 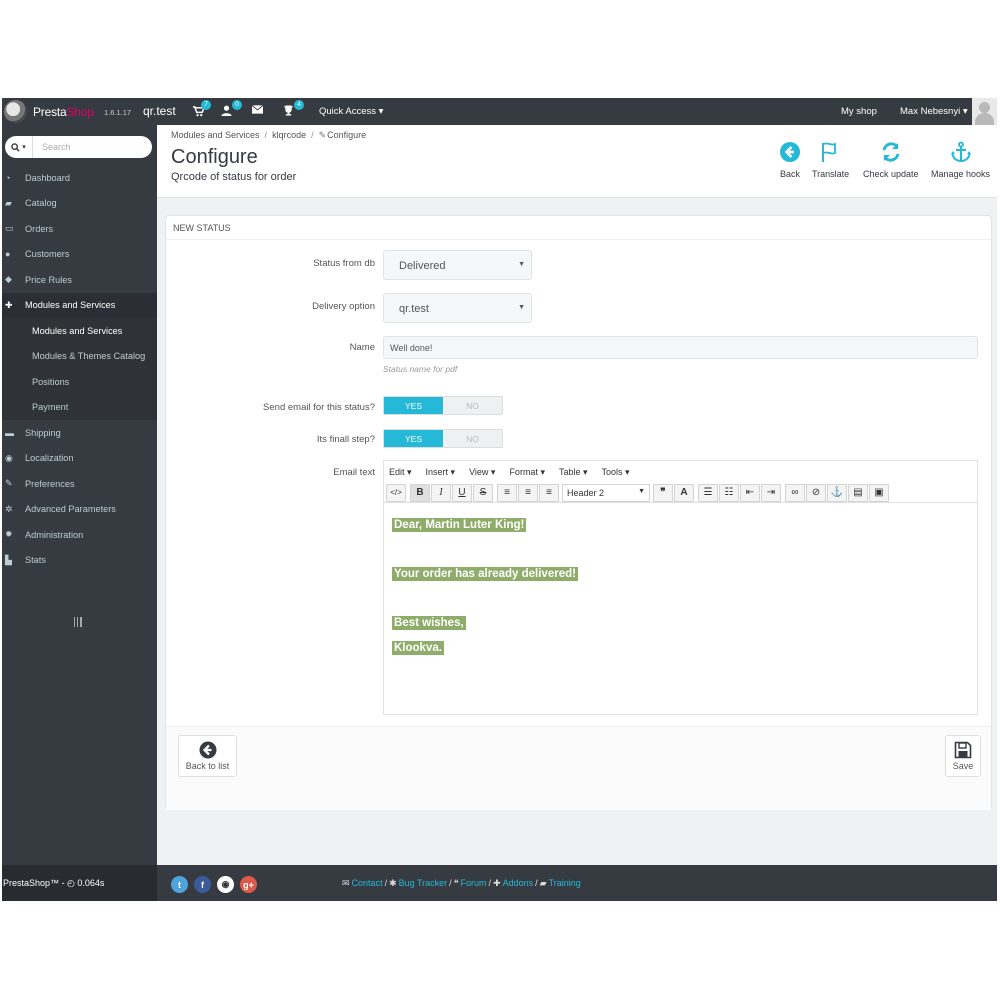 I want to click on delivery-option-select: qr.test ▼, so click(x=457, y=308).